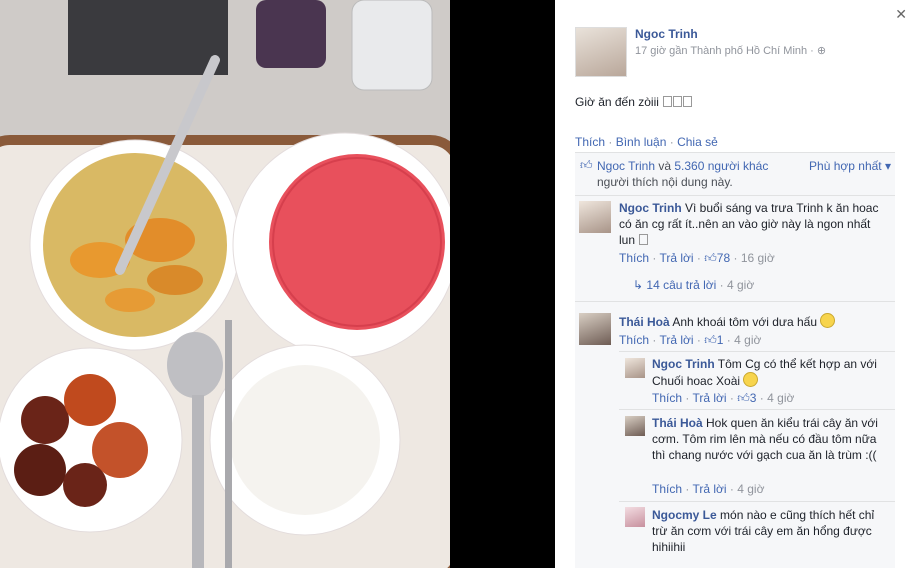 This screenshot has height=568, width=913. What do you see at coordinates (697, 258) in the screenshot?
I see `comment-meta: Thích · Trả lời · 👍︎78 · 16 giờ` at bounding box center [697, 258].